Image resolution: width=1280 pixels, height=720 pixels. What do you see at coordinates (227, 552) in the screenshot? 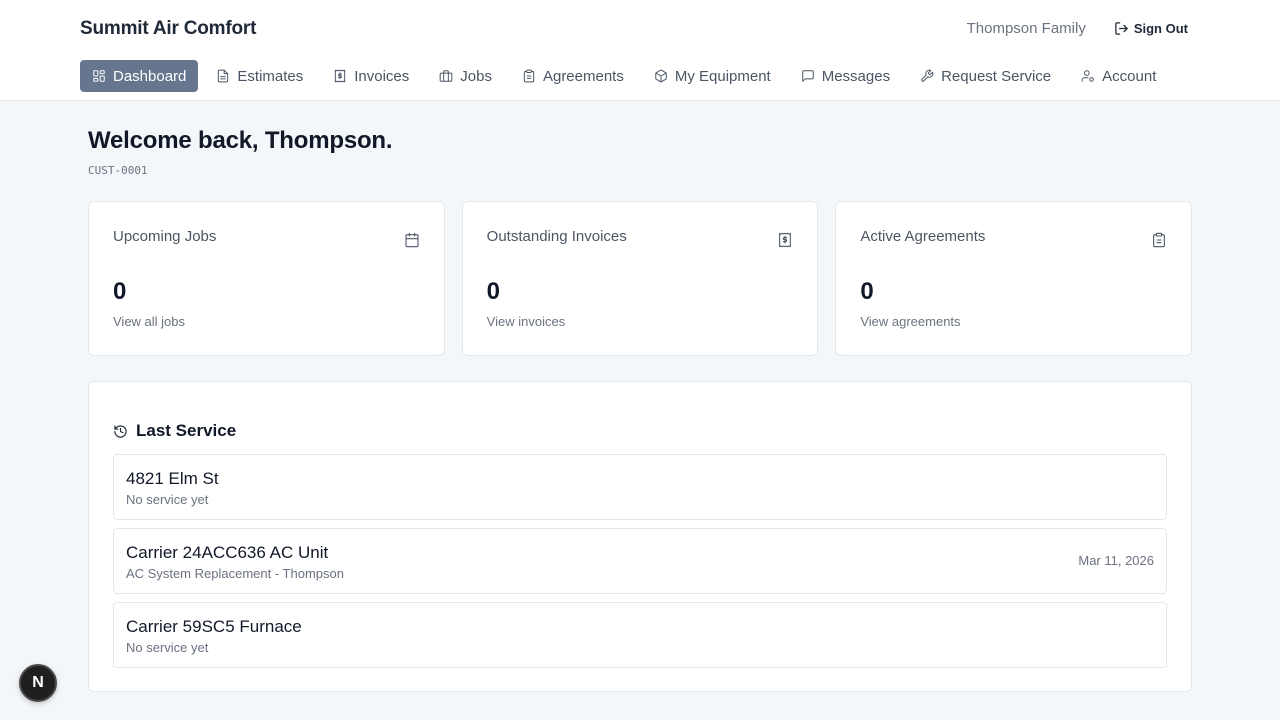
I see `service-item-name: Carrier 24ACC636 AC Unit` at bounding box center [227, 552].